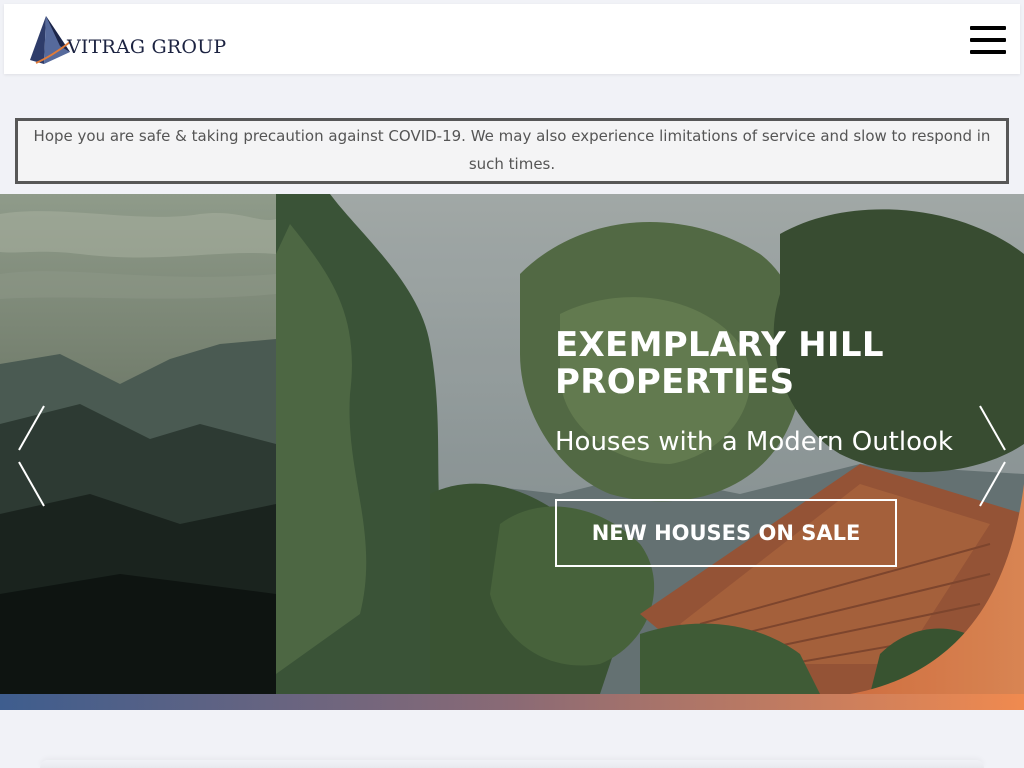 The height and width of the screenshot is (768, 1024). I want to click on next-section-edge, so click(512, 764).